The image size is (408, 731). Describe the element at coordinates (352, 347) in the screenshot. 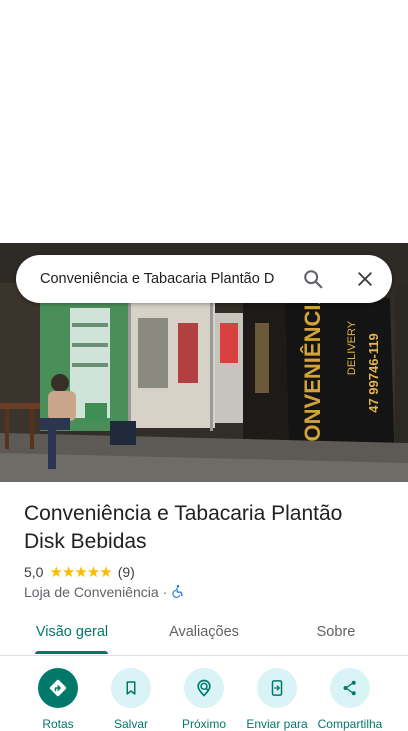

I see `banner-delivery-text: DELIVERY` at that location.